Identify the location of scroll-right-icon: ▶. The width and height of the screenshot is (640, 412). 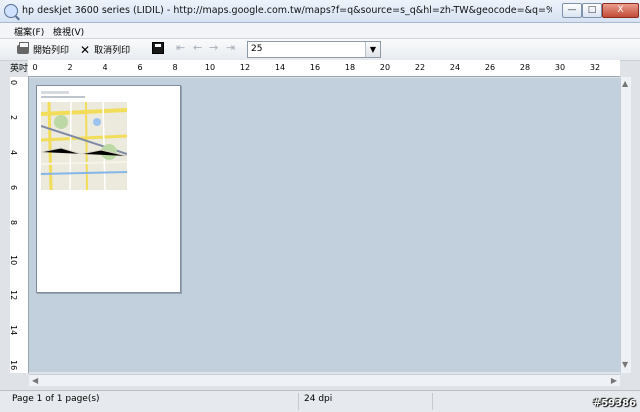
(614, 380).